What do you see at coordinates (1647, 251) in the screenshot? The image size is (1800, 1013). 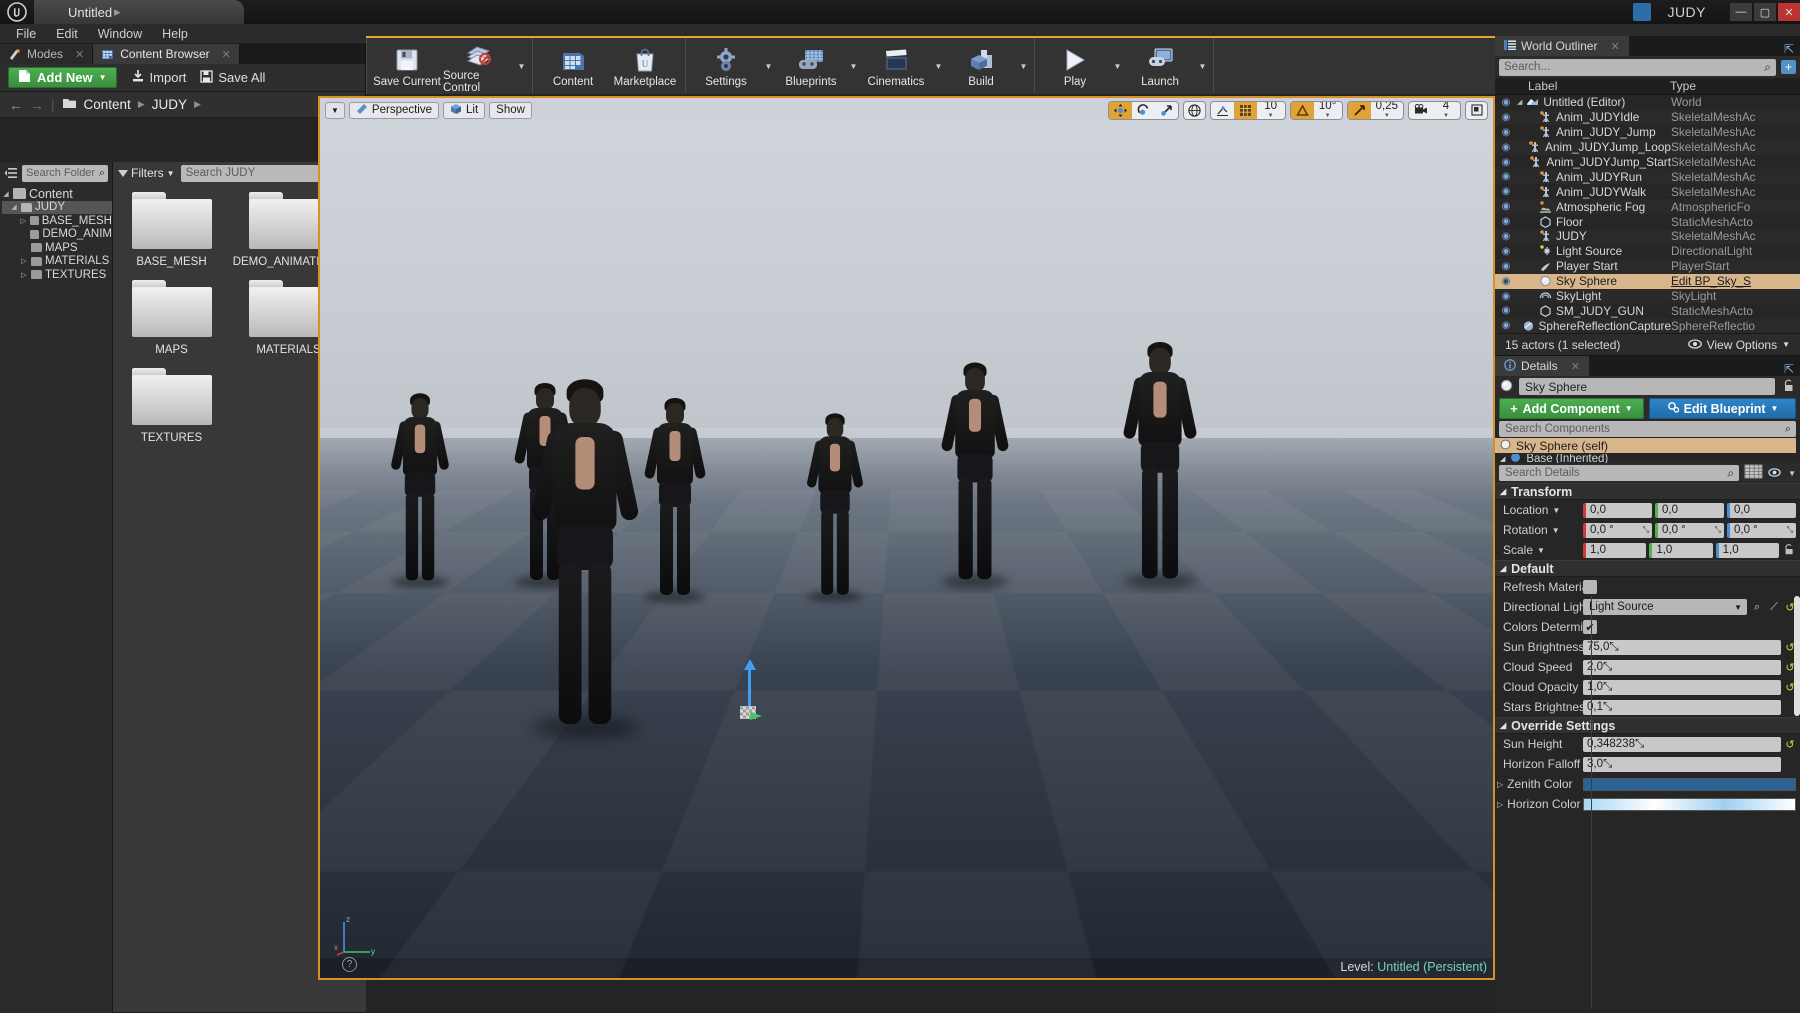 I see `outliner-row-light-source: ◉ Light Source DirectionalLight` at bounding box center [1647, 251].